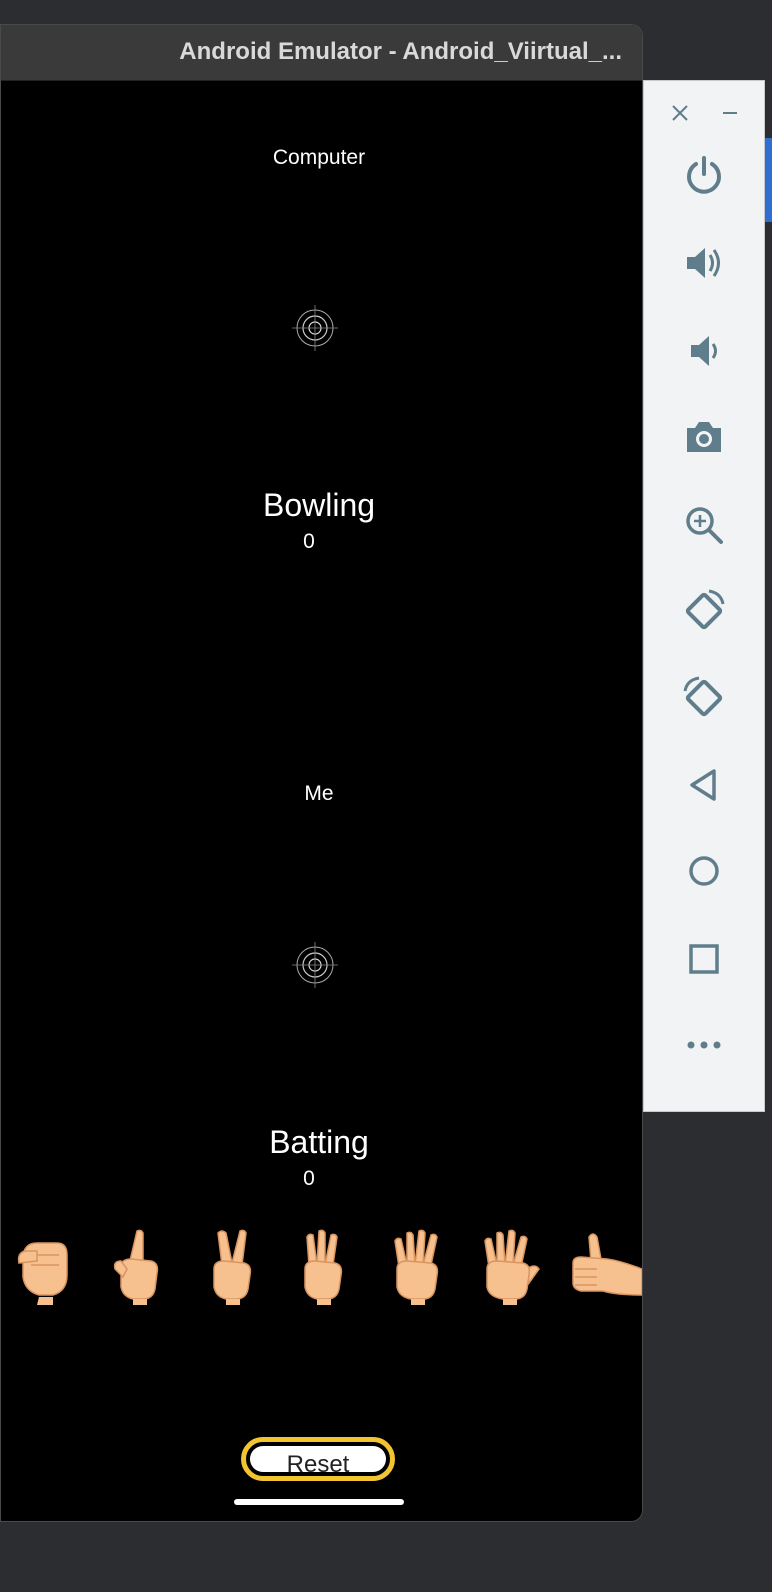 The width and height of the screenshot is (772, 1592). Describe the element at coordinates (704, 175) in the screenshot. I see `power-icon` at that location.